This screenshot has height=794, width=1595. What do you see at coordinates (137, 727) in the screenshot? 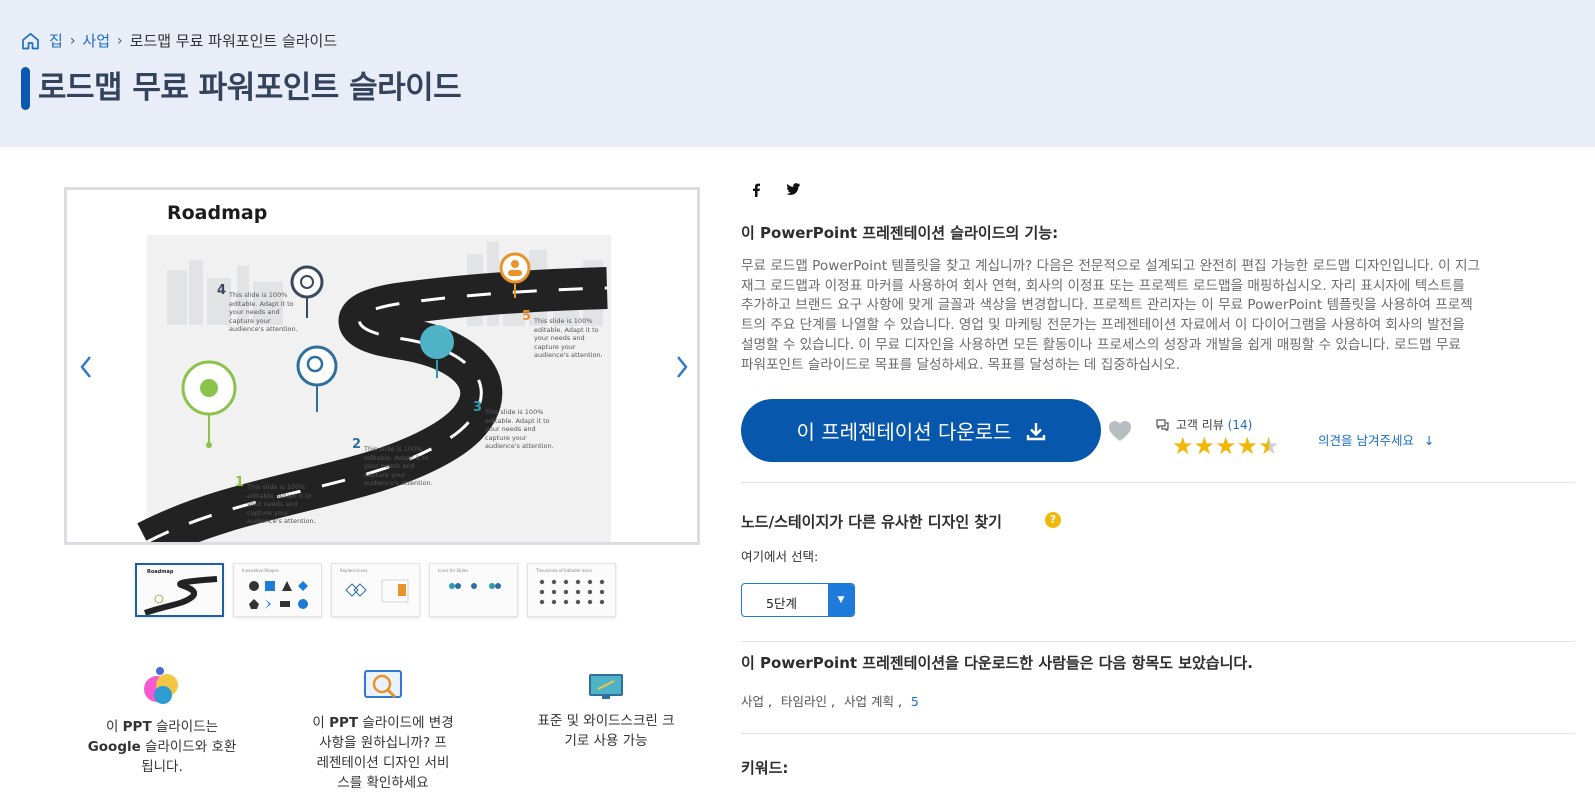
I see `feature-text-bold: PPT` at bounding box center [137, 727].